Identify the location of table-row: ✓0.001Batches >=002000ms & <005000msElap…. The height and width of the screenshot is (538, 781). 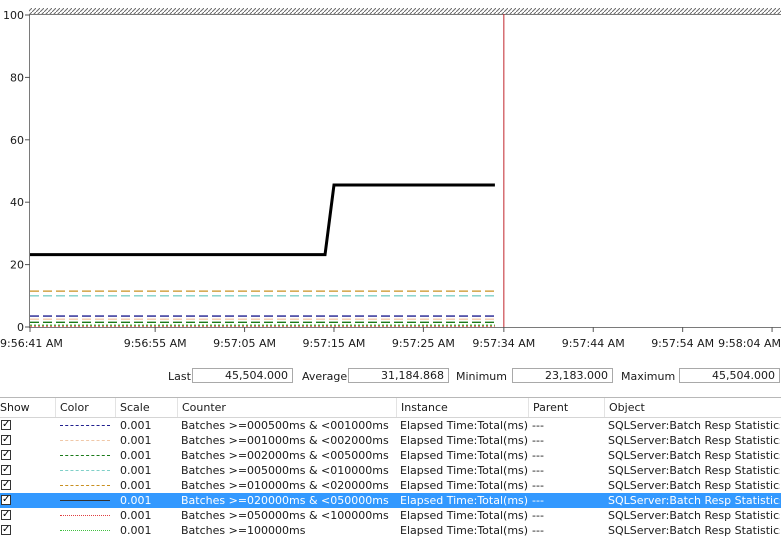
(390, 455).